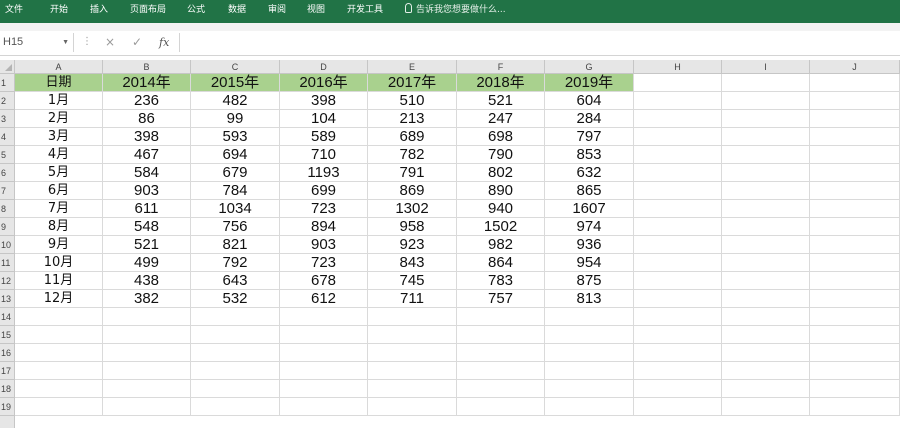  What do you see at coordinates (7, 389) in the screenshot?
I see `row-header: 18` at bounding box center [7, 389].